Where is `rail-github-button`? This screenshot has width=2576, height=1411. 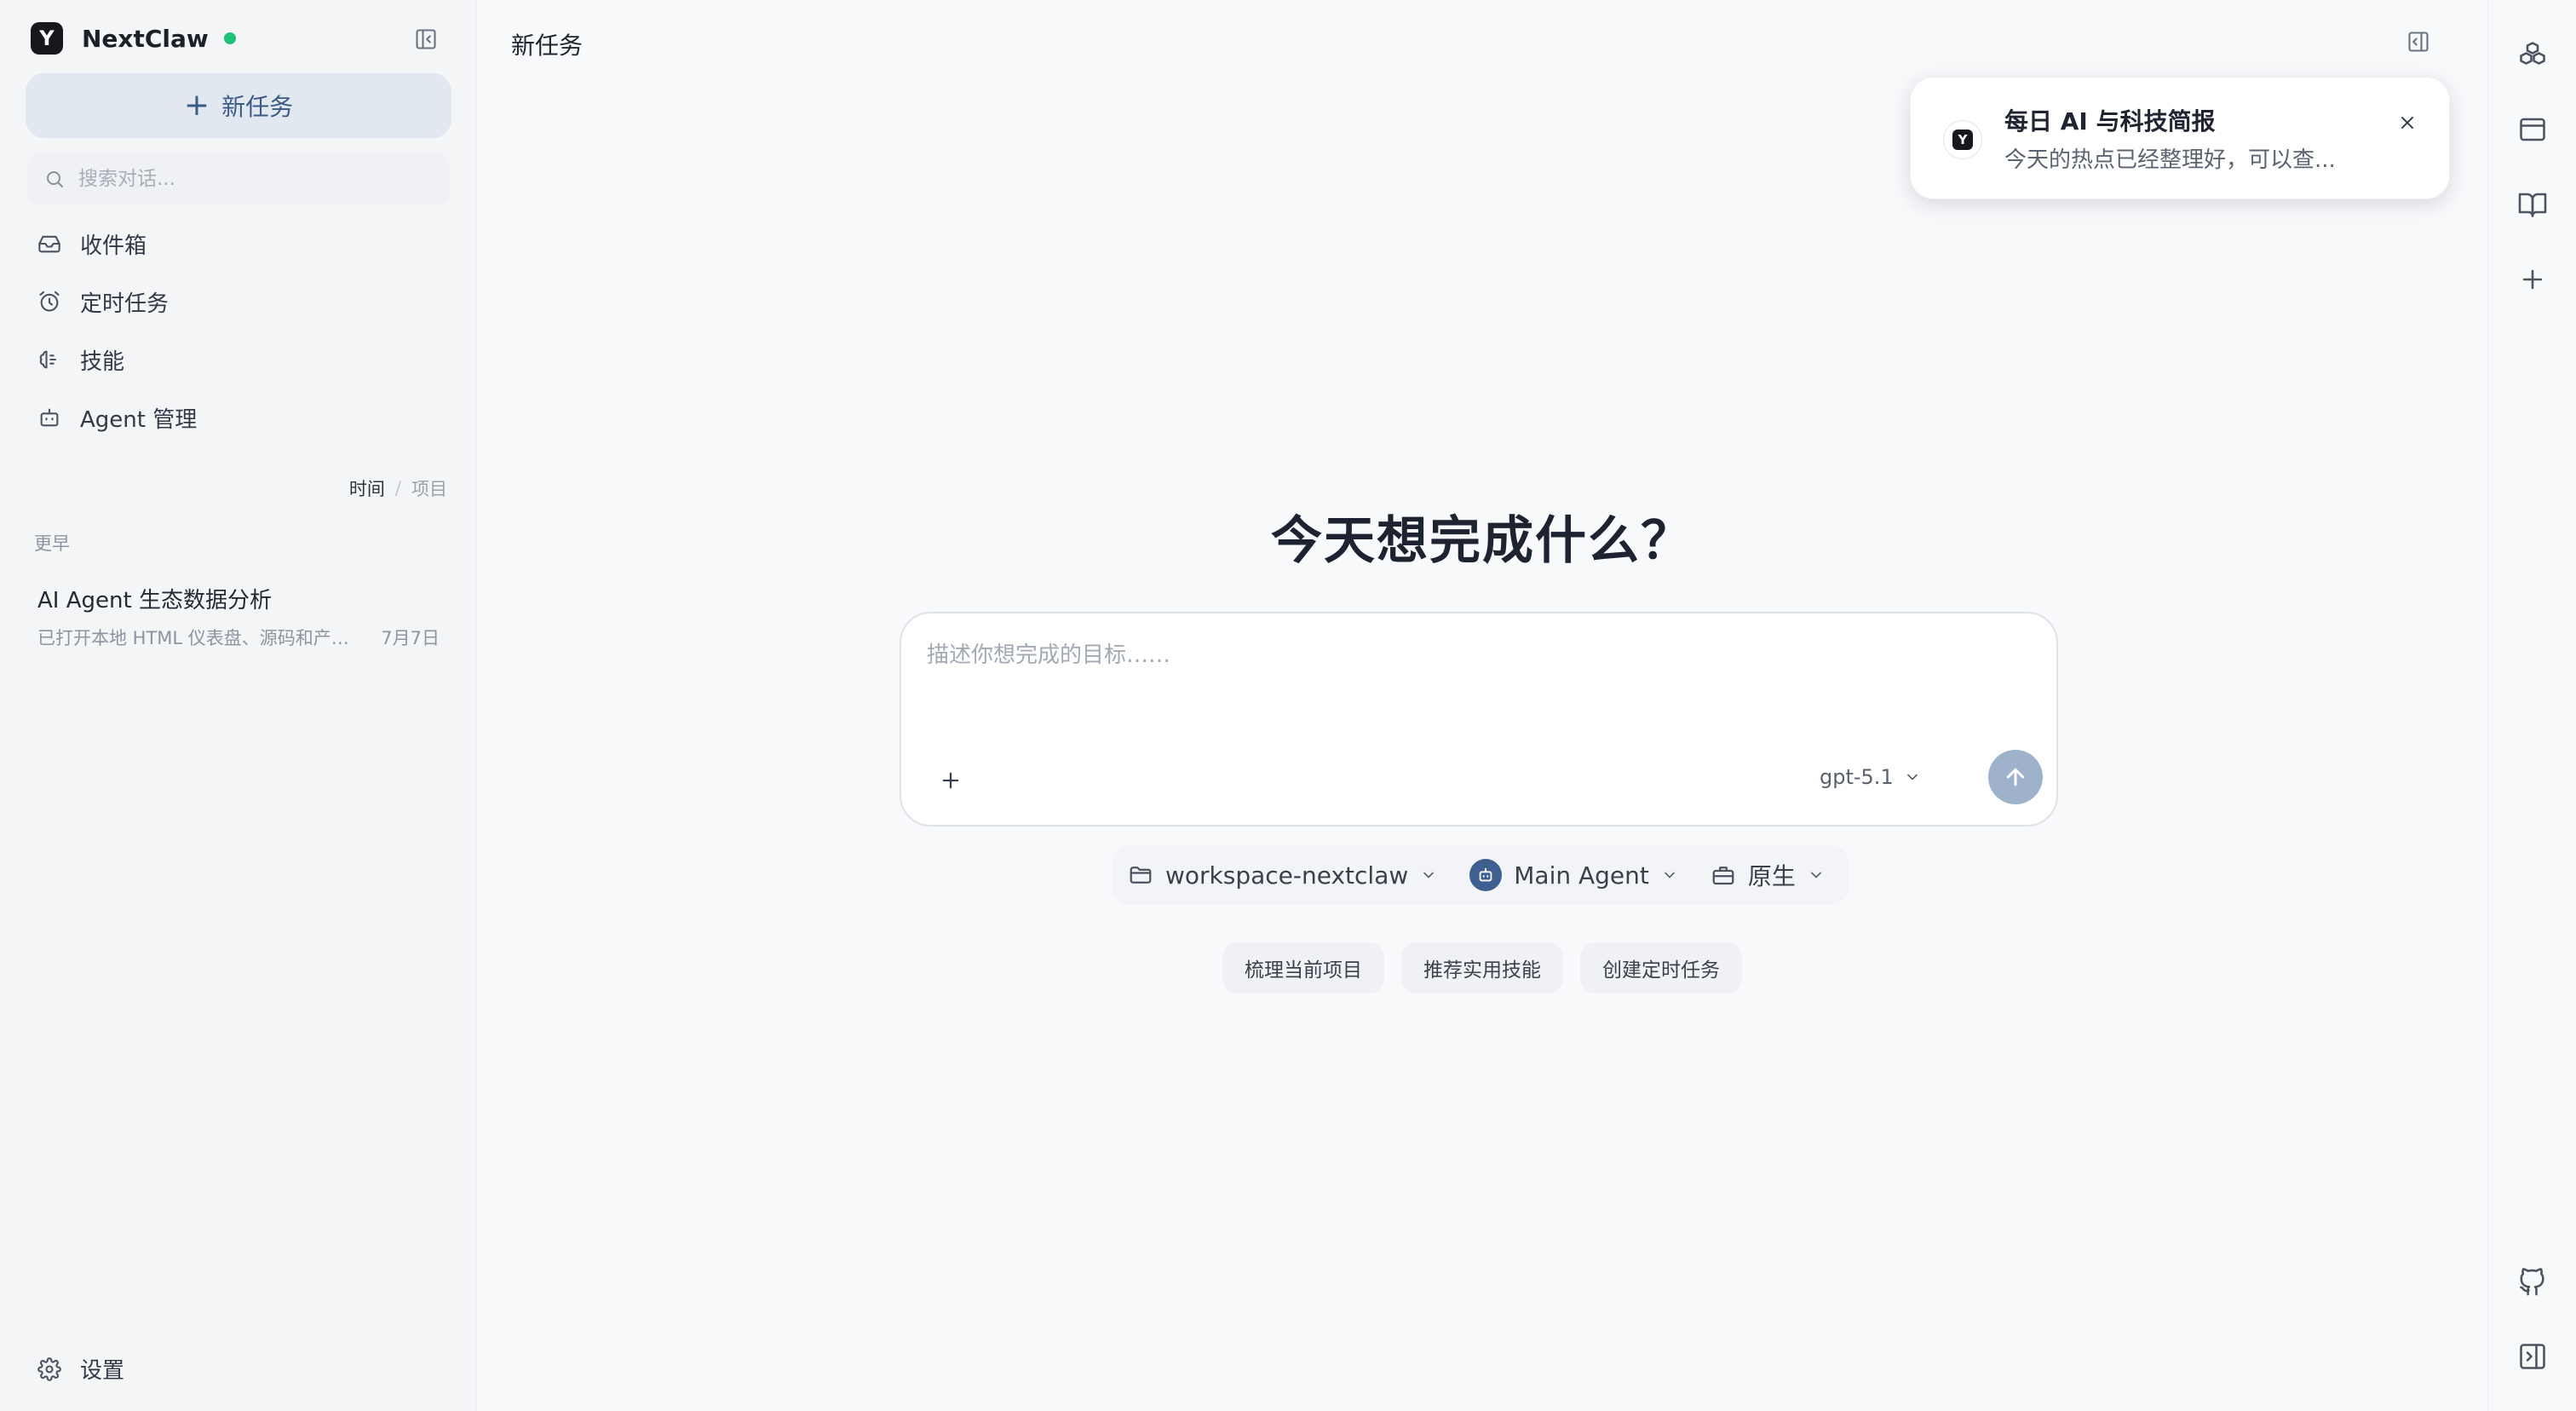
rail-github-button is located at coordinates (2533, 1281).